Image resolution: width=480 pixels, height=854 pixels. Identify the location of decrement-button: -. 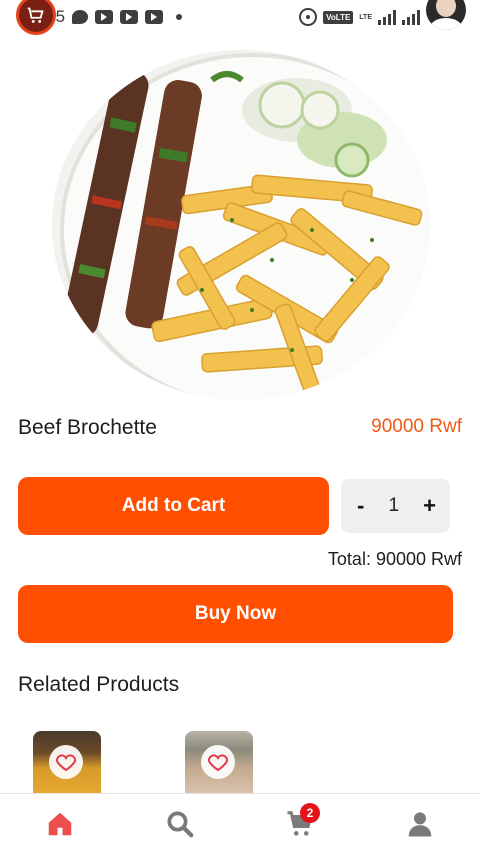
(360, 506).